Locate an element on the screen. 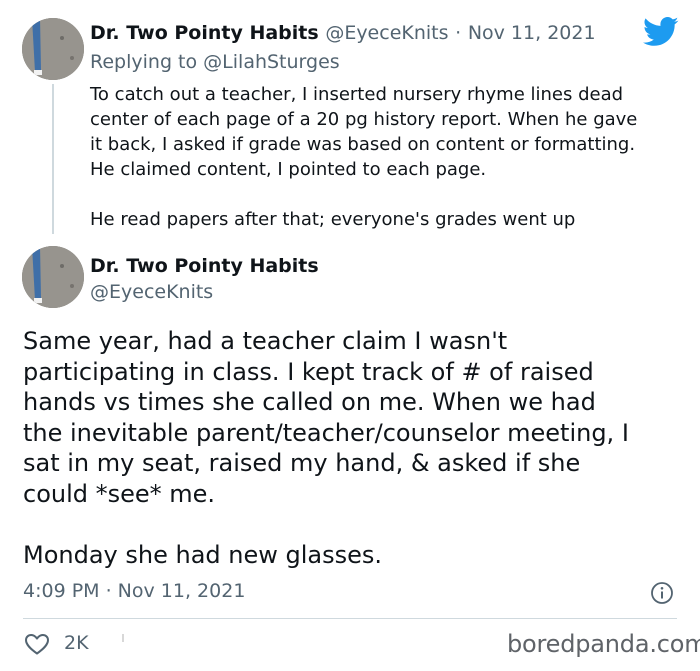 Image resolution: width=700 pixels, height=671 pixels. action-divider is located at coordinates (350, 618).